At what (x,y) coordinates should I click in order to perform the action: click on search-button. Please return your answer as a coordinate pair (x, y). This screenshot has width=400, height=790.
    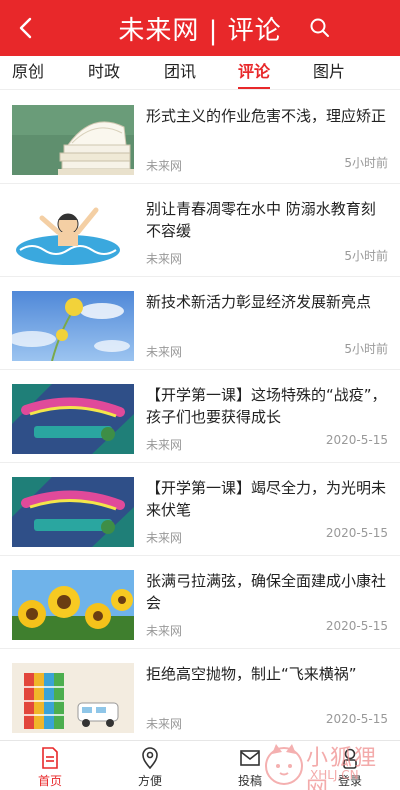
    Looking at the image, I should click on (320, 28).